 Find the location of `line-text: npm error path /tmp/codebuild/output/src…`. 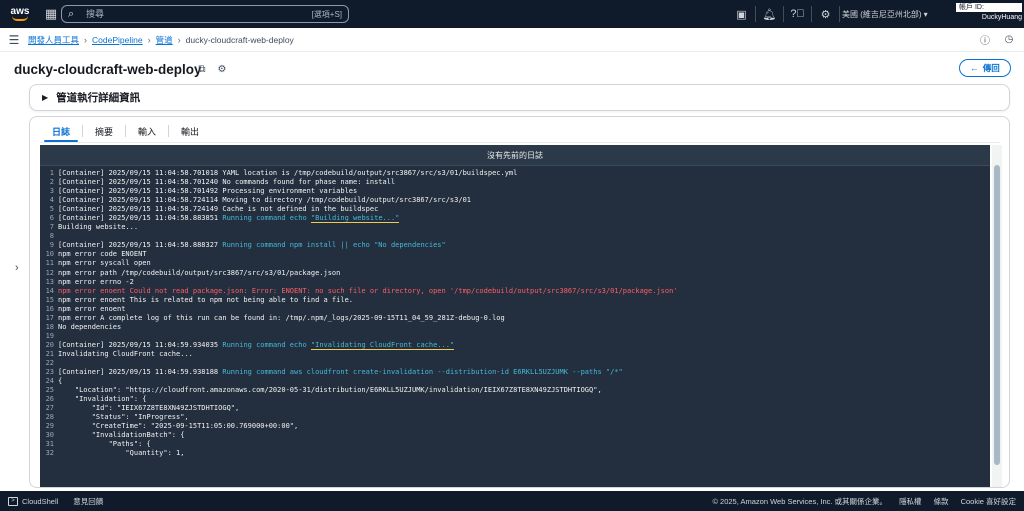

line-text: npm error path /tmp/codebuild/output/src… is located at coordinates (199, 273).